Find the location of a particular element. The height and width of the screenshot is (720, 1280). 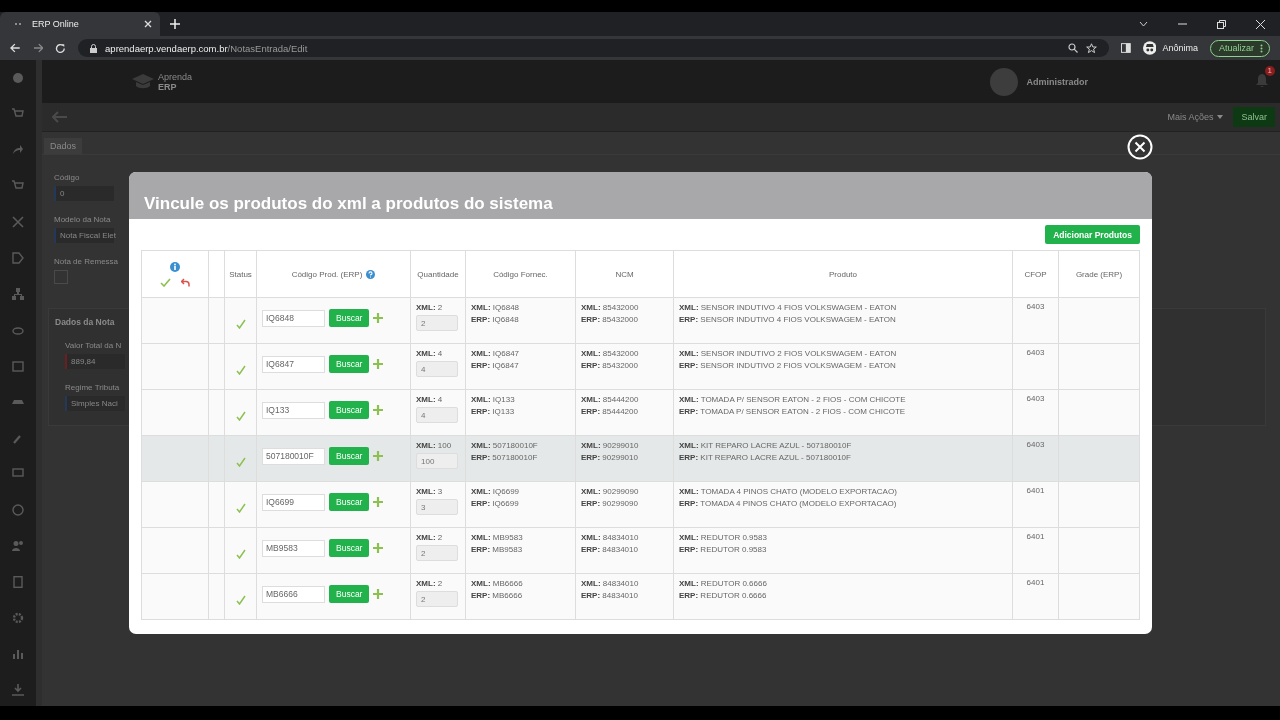

field-label: Regime Tributa is located at coordinates (92, 387).